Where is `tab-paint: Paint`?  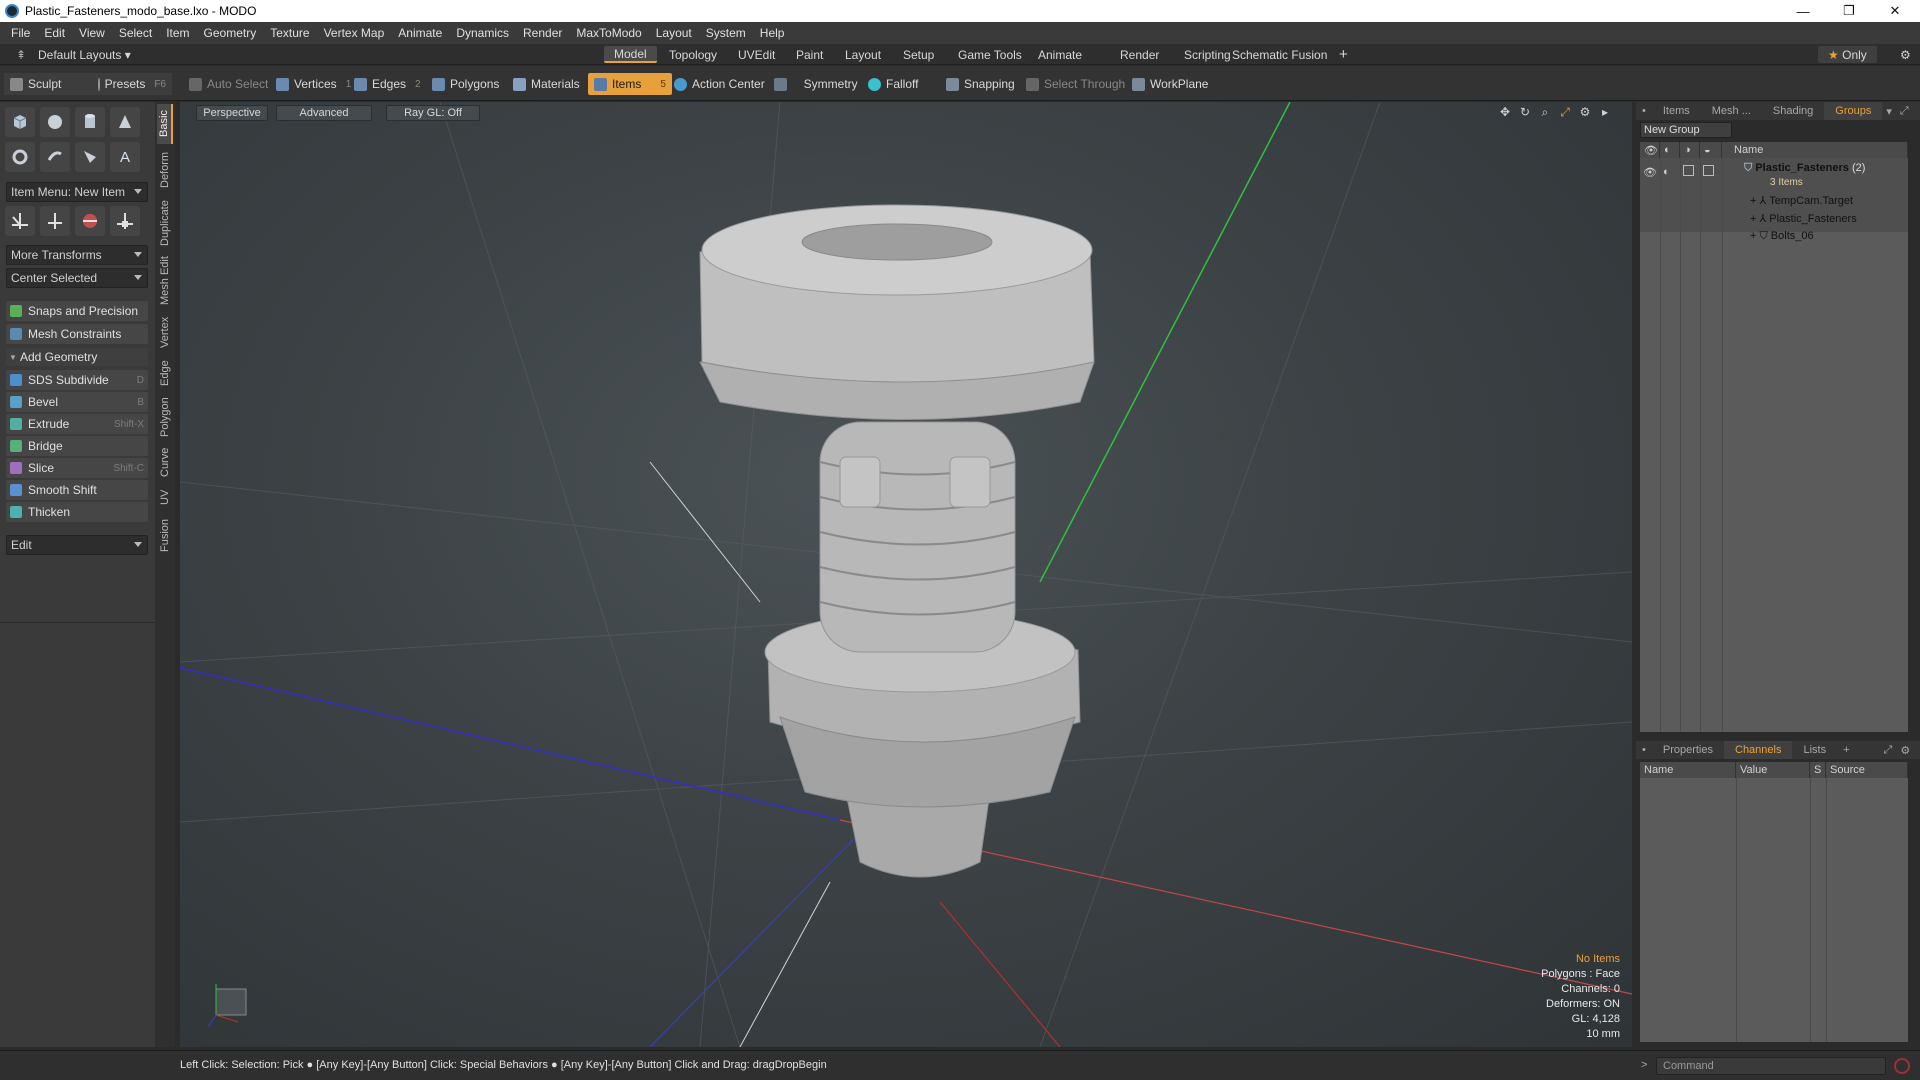
tab-paint: Paint is located at coordinates (809, 54).